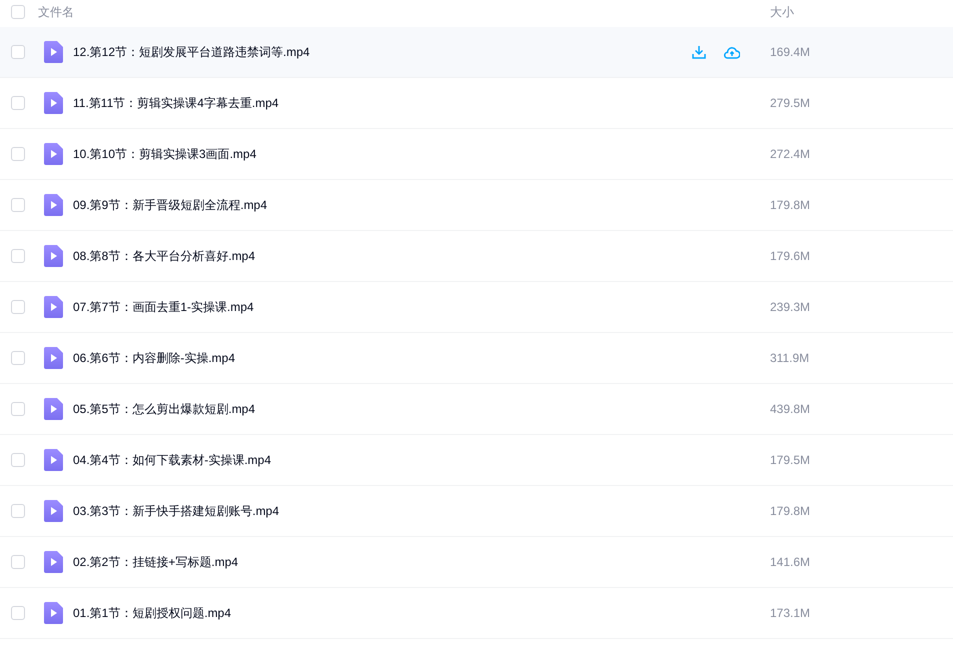 This screenshot has width=953, height=669. What do you see at coordinates (791, 256) in the screenshot?
I see `file-size: 179.6M` at bounding box center [791, 256].